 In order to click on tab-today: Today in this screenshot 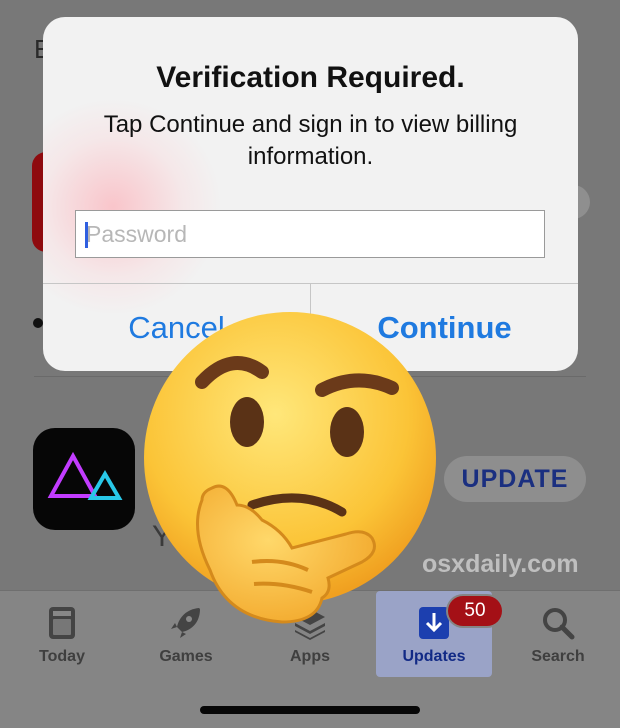, I will do `click(62, 634)`.